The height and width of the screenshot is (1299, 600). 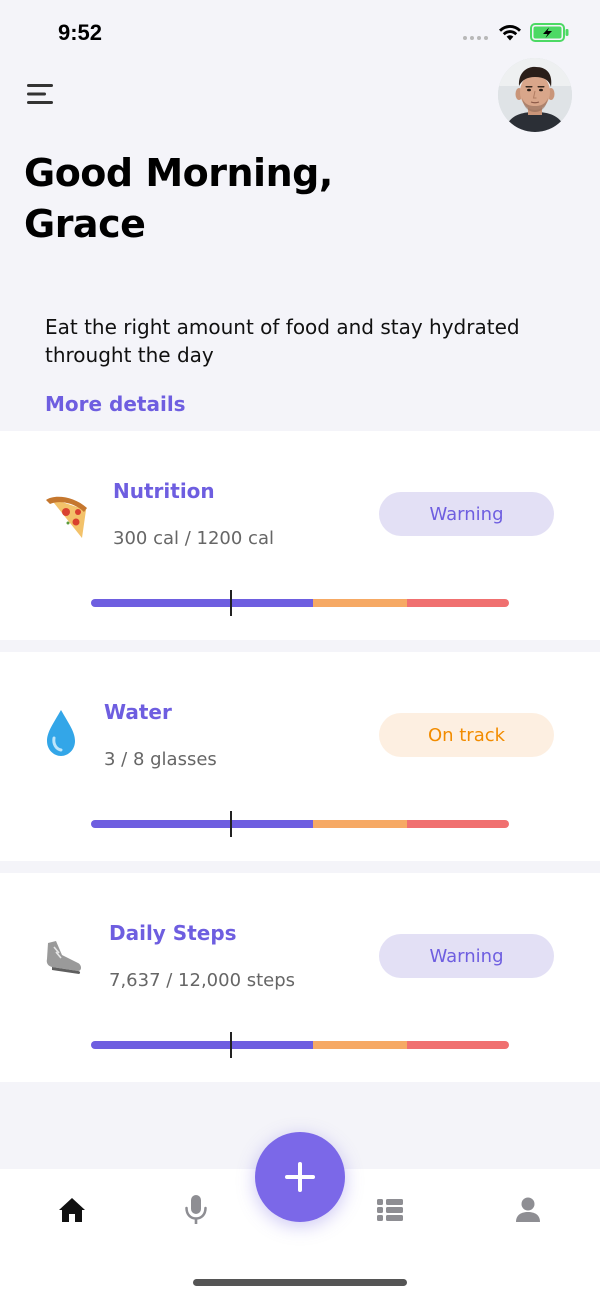 I want to click on list-icon, so click(x=390, y=1210).